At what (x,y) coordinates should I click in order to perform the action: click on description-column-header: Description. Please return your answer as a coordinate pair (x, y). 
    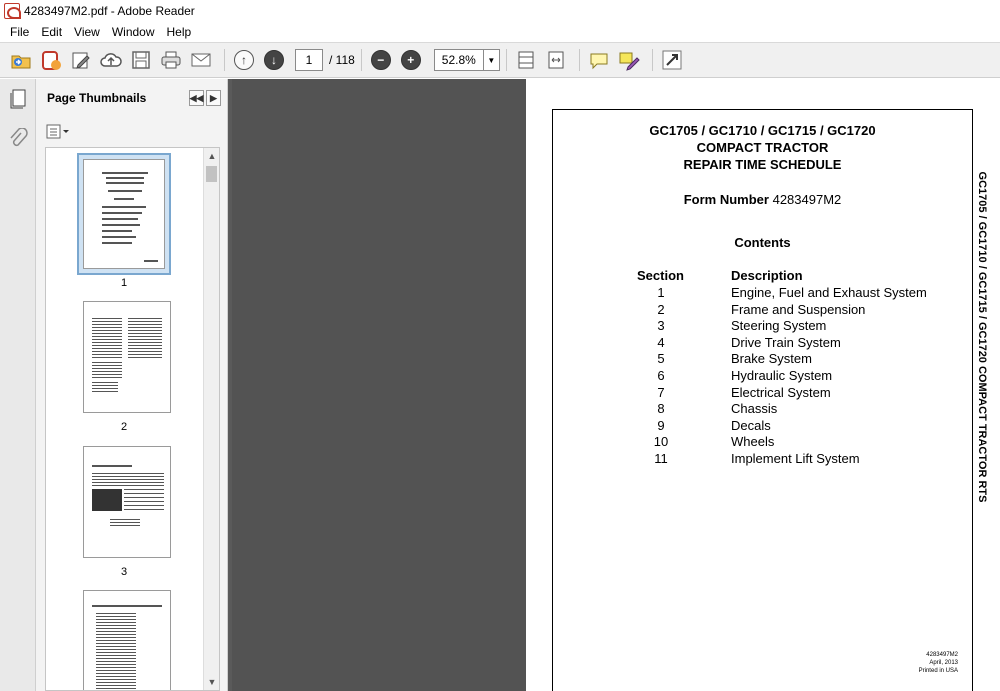
    Looking at the image, I should click on (767, 275).